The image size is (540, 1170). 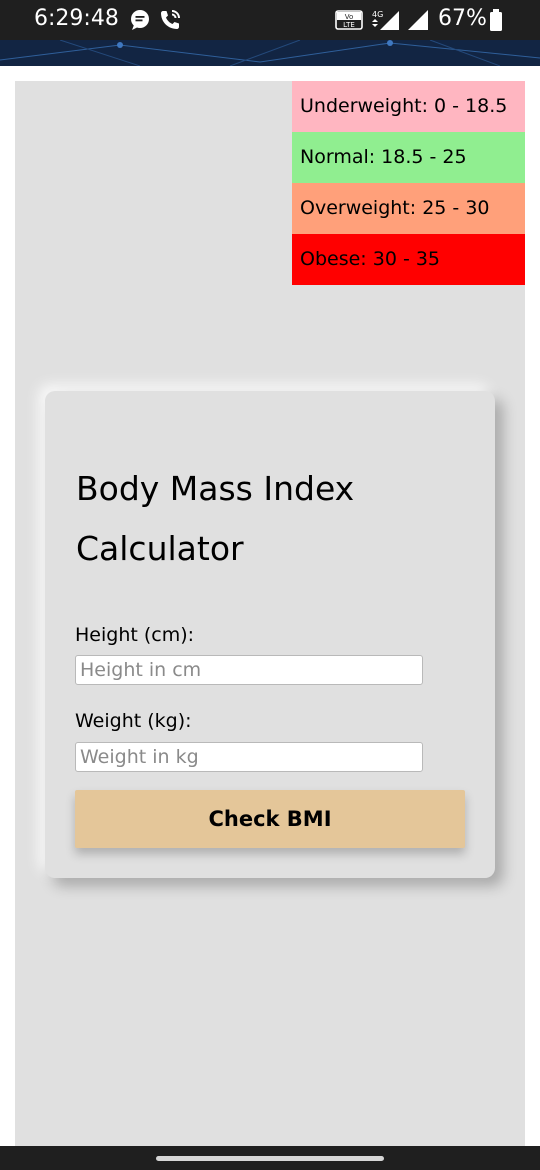 What do you see at coordinates (270, 53) in the screenshot?
I see `header-banner` at bounding box center [270, 53].